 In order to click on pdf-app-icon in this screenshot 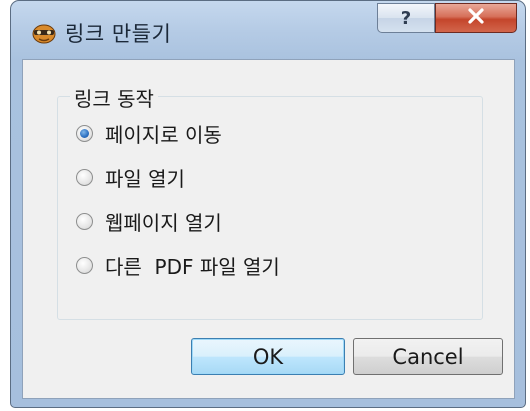, I will do `click(44, 33)`.